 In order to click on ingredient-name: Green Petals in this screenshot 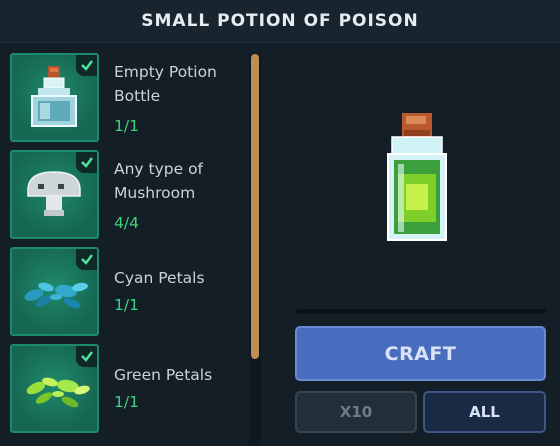, I will do `click(163, 375)`.